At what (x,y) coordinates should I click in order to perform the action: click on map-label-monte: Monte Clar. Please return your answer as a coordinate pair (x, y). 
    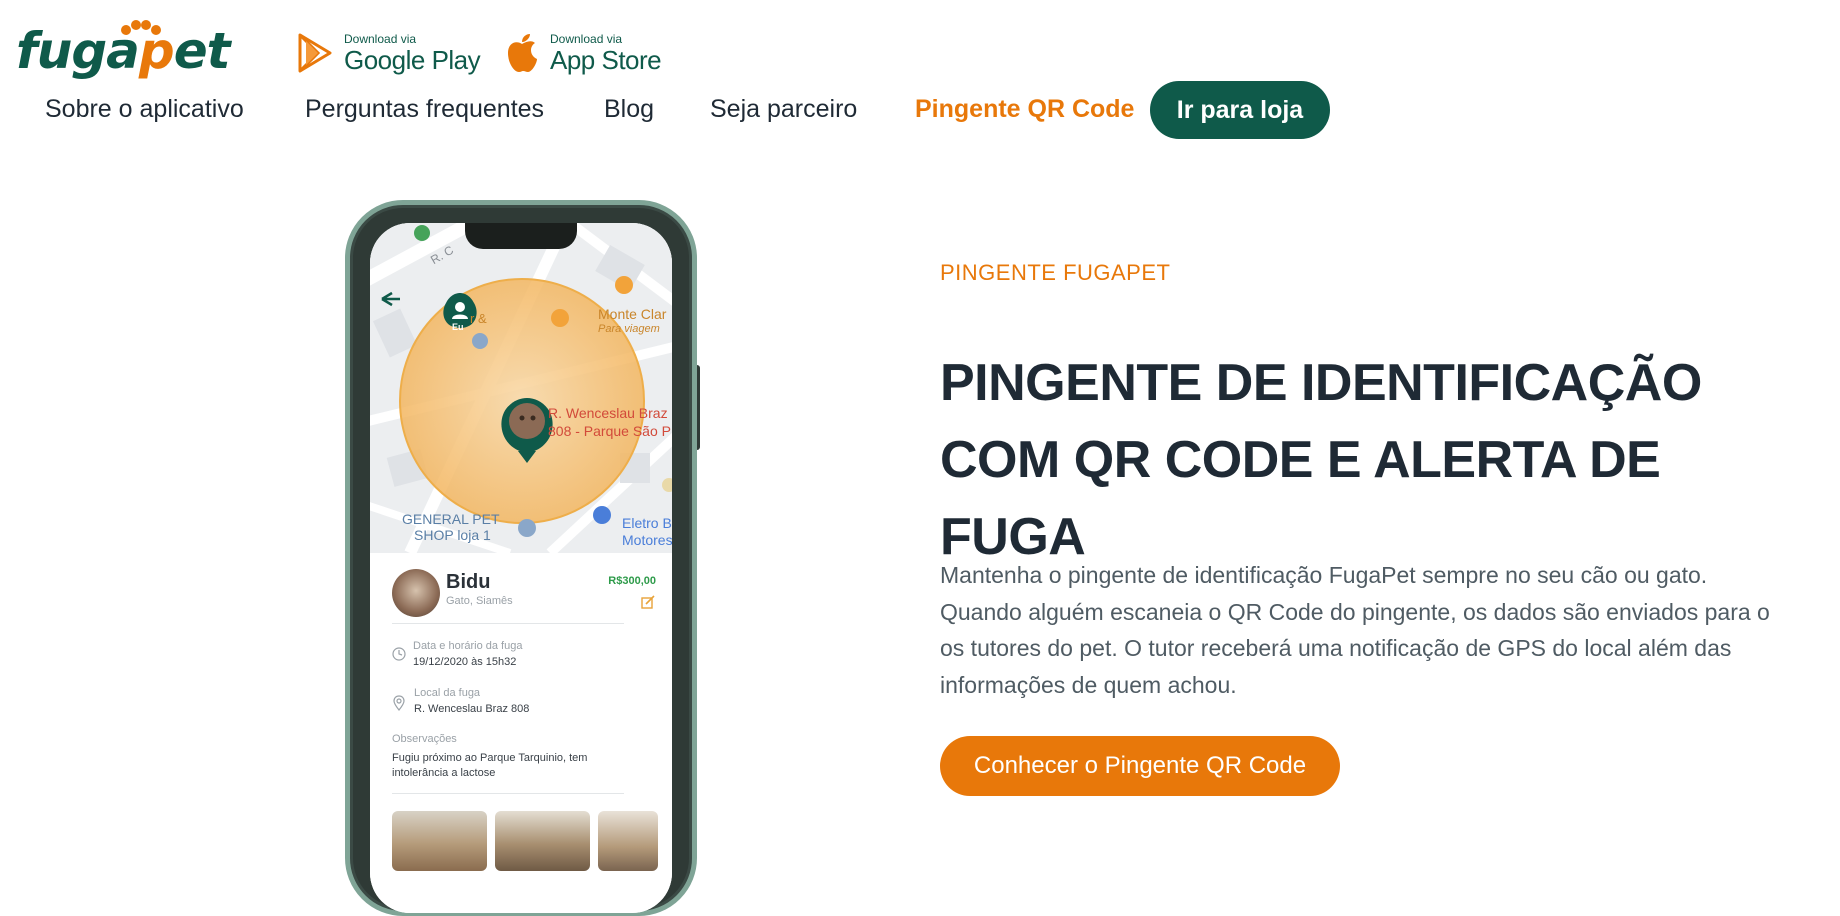
    Looking at the image, I should click on (632, 314).